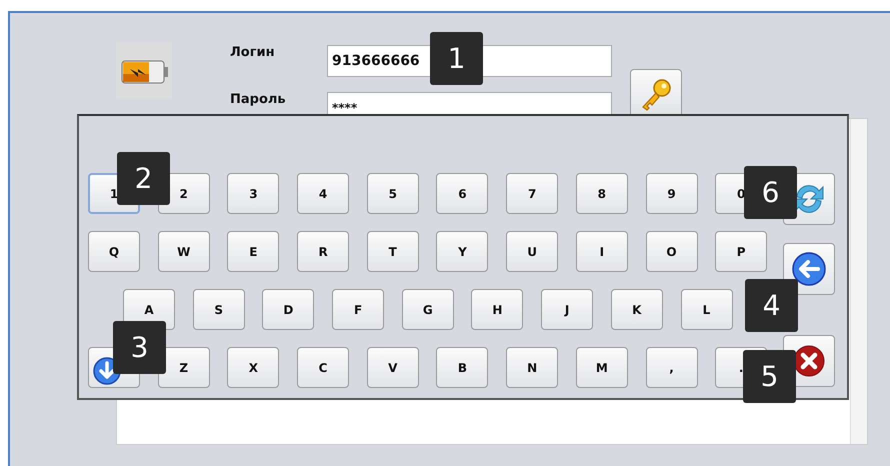  What do you see at coordinates (770, 192) in the screenshot?
I see `callout-tooltip: 6` at bounding box center [770, 192].